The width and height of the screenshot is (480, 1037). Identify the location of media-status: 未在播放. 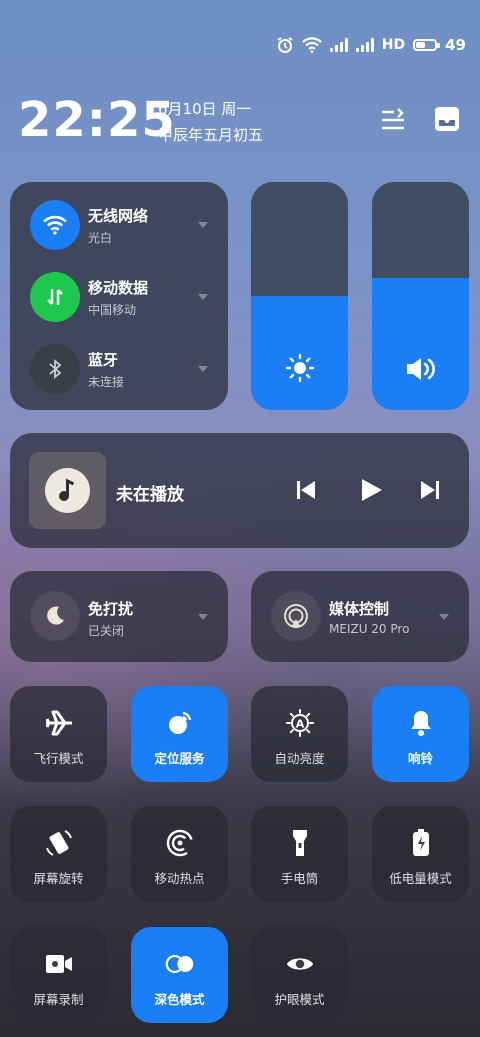
(150, 495).